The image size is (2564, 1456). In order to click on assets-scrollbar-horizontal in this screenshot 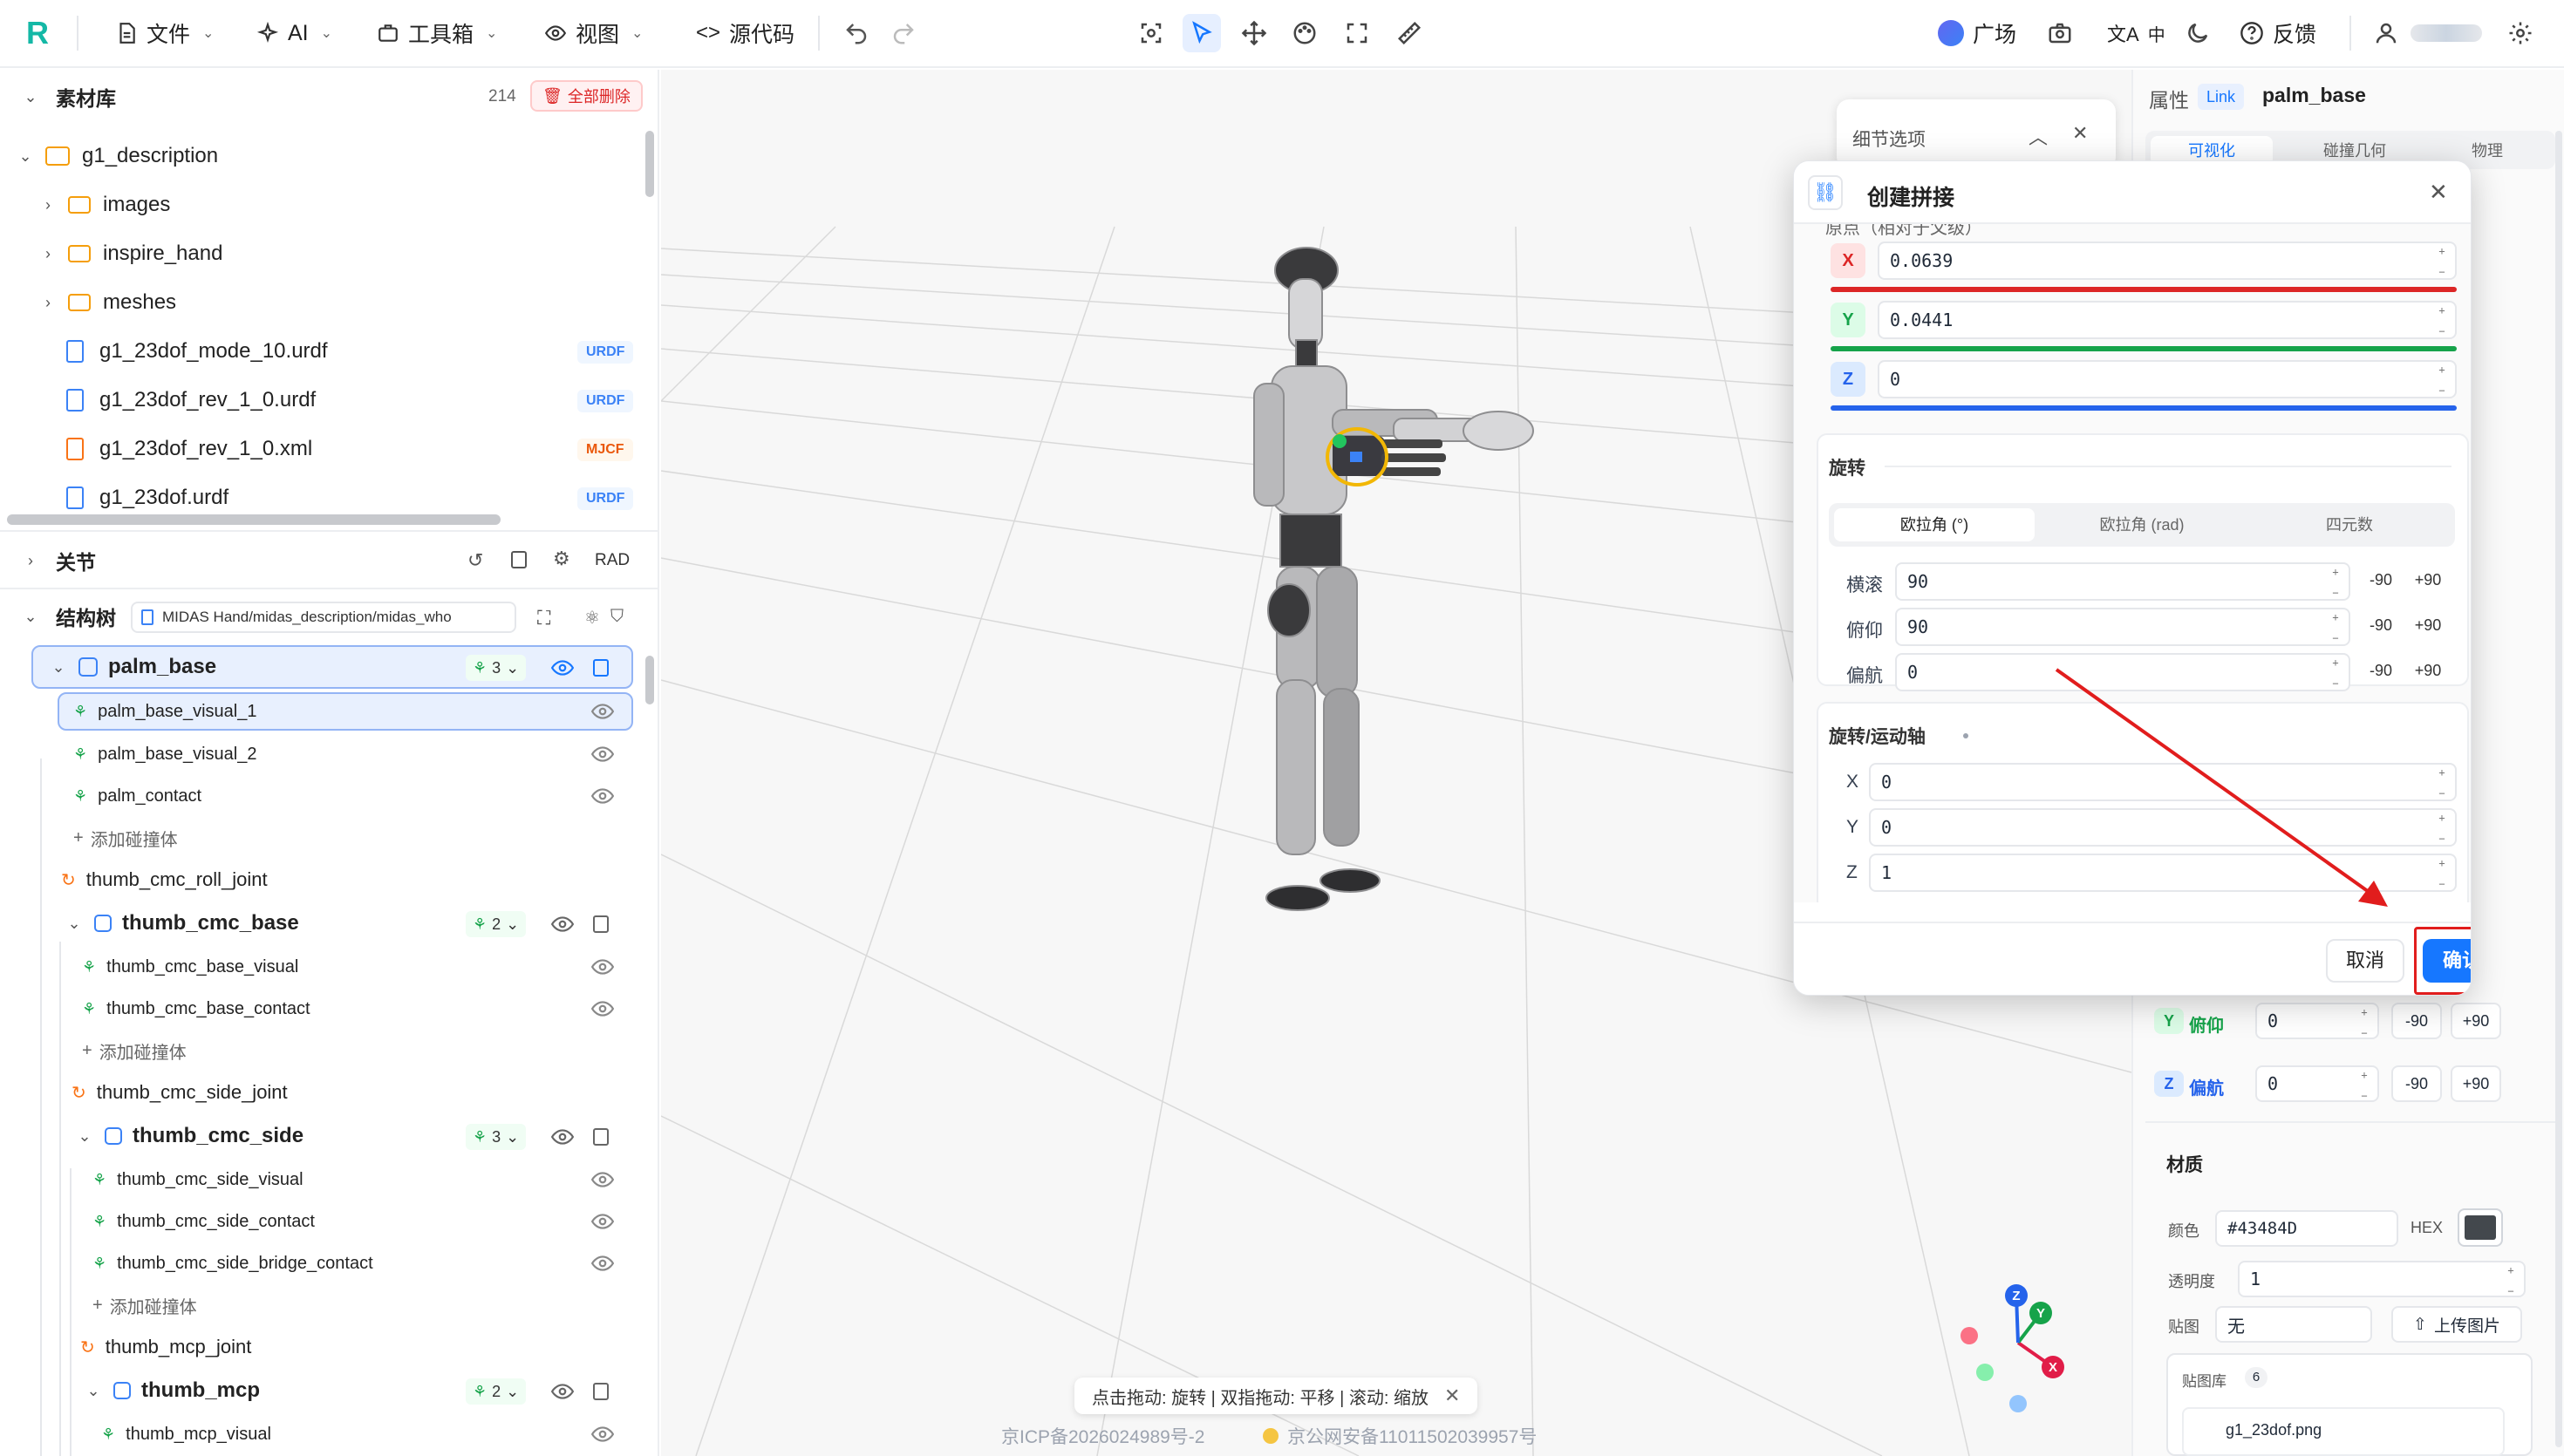, I will do `click(254, 519)`.